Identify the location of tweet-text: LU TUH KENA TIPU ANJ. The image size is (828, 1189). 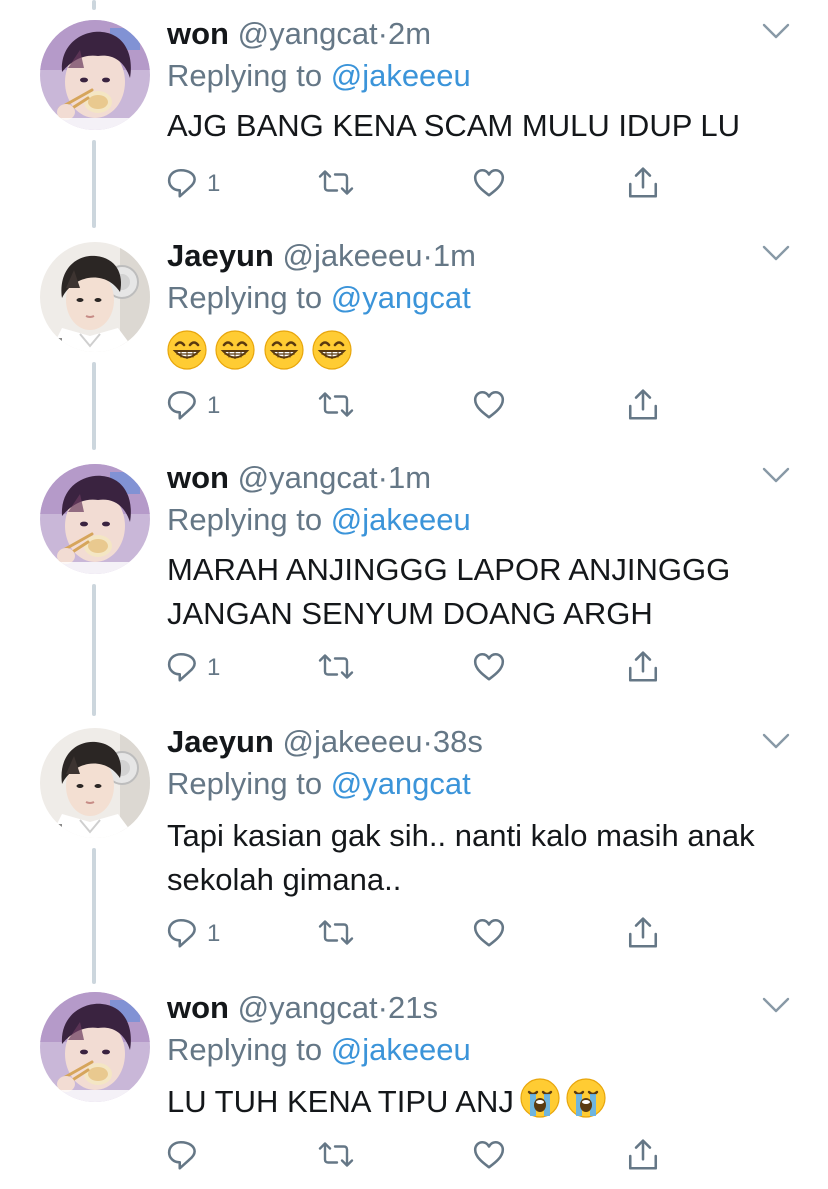
(477, 1101).